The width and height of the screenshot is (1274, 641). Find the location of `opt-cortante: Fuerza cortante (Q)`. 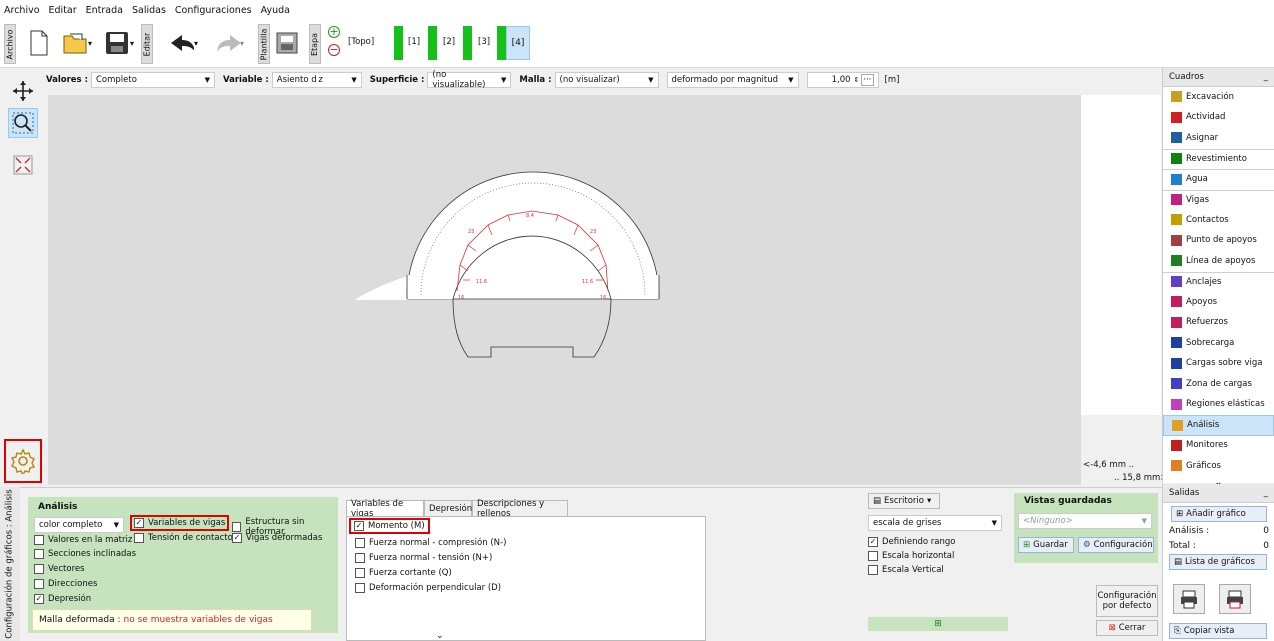

opt-cortante: Fuerza cortante (Q) is located at coordinates (403, 573).